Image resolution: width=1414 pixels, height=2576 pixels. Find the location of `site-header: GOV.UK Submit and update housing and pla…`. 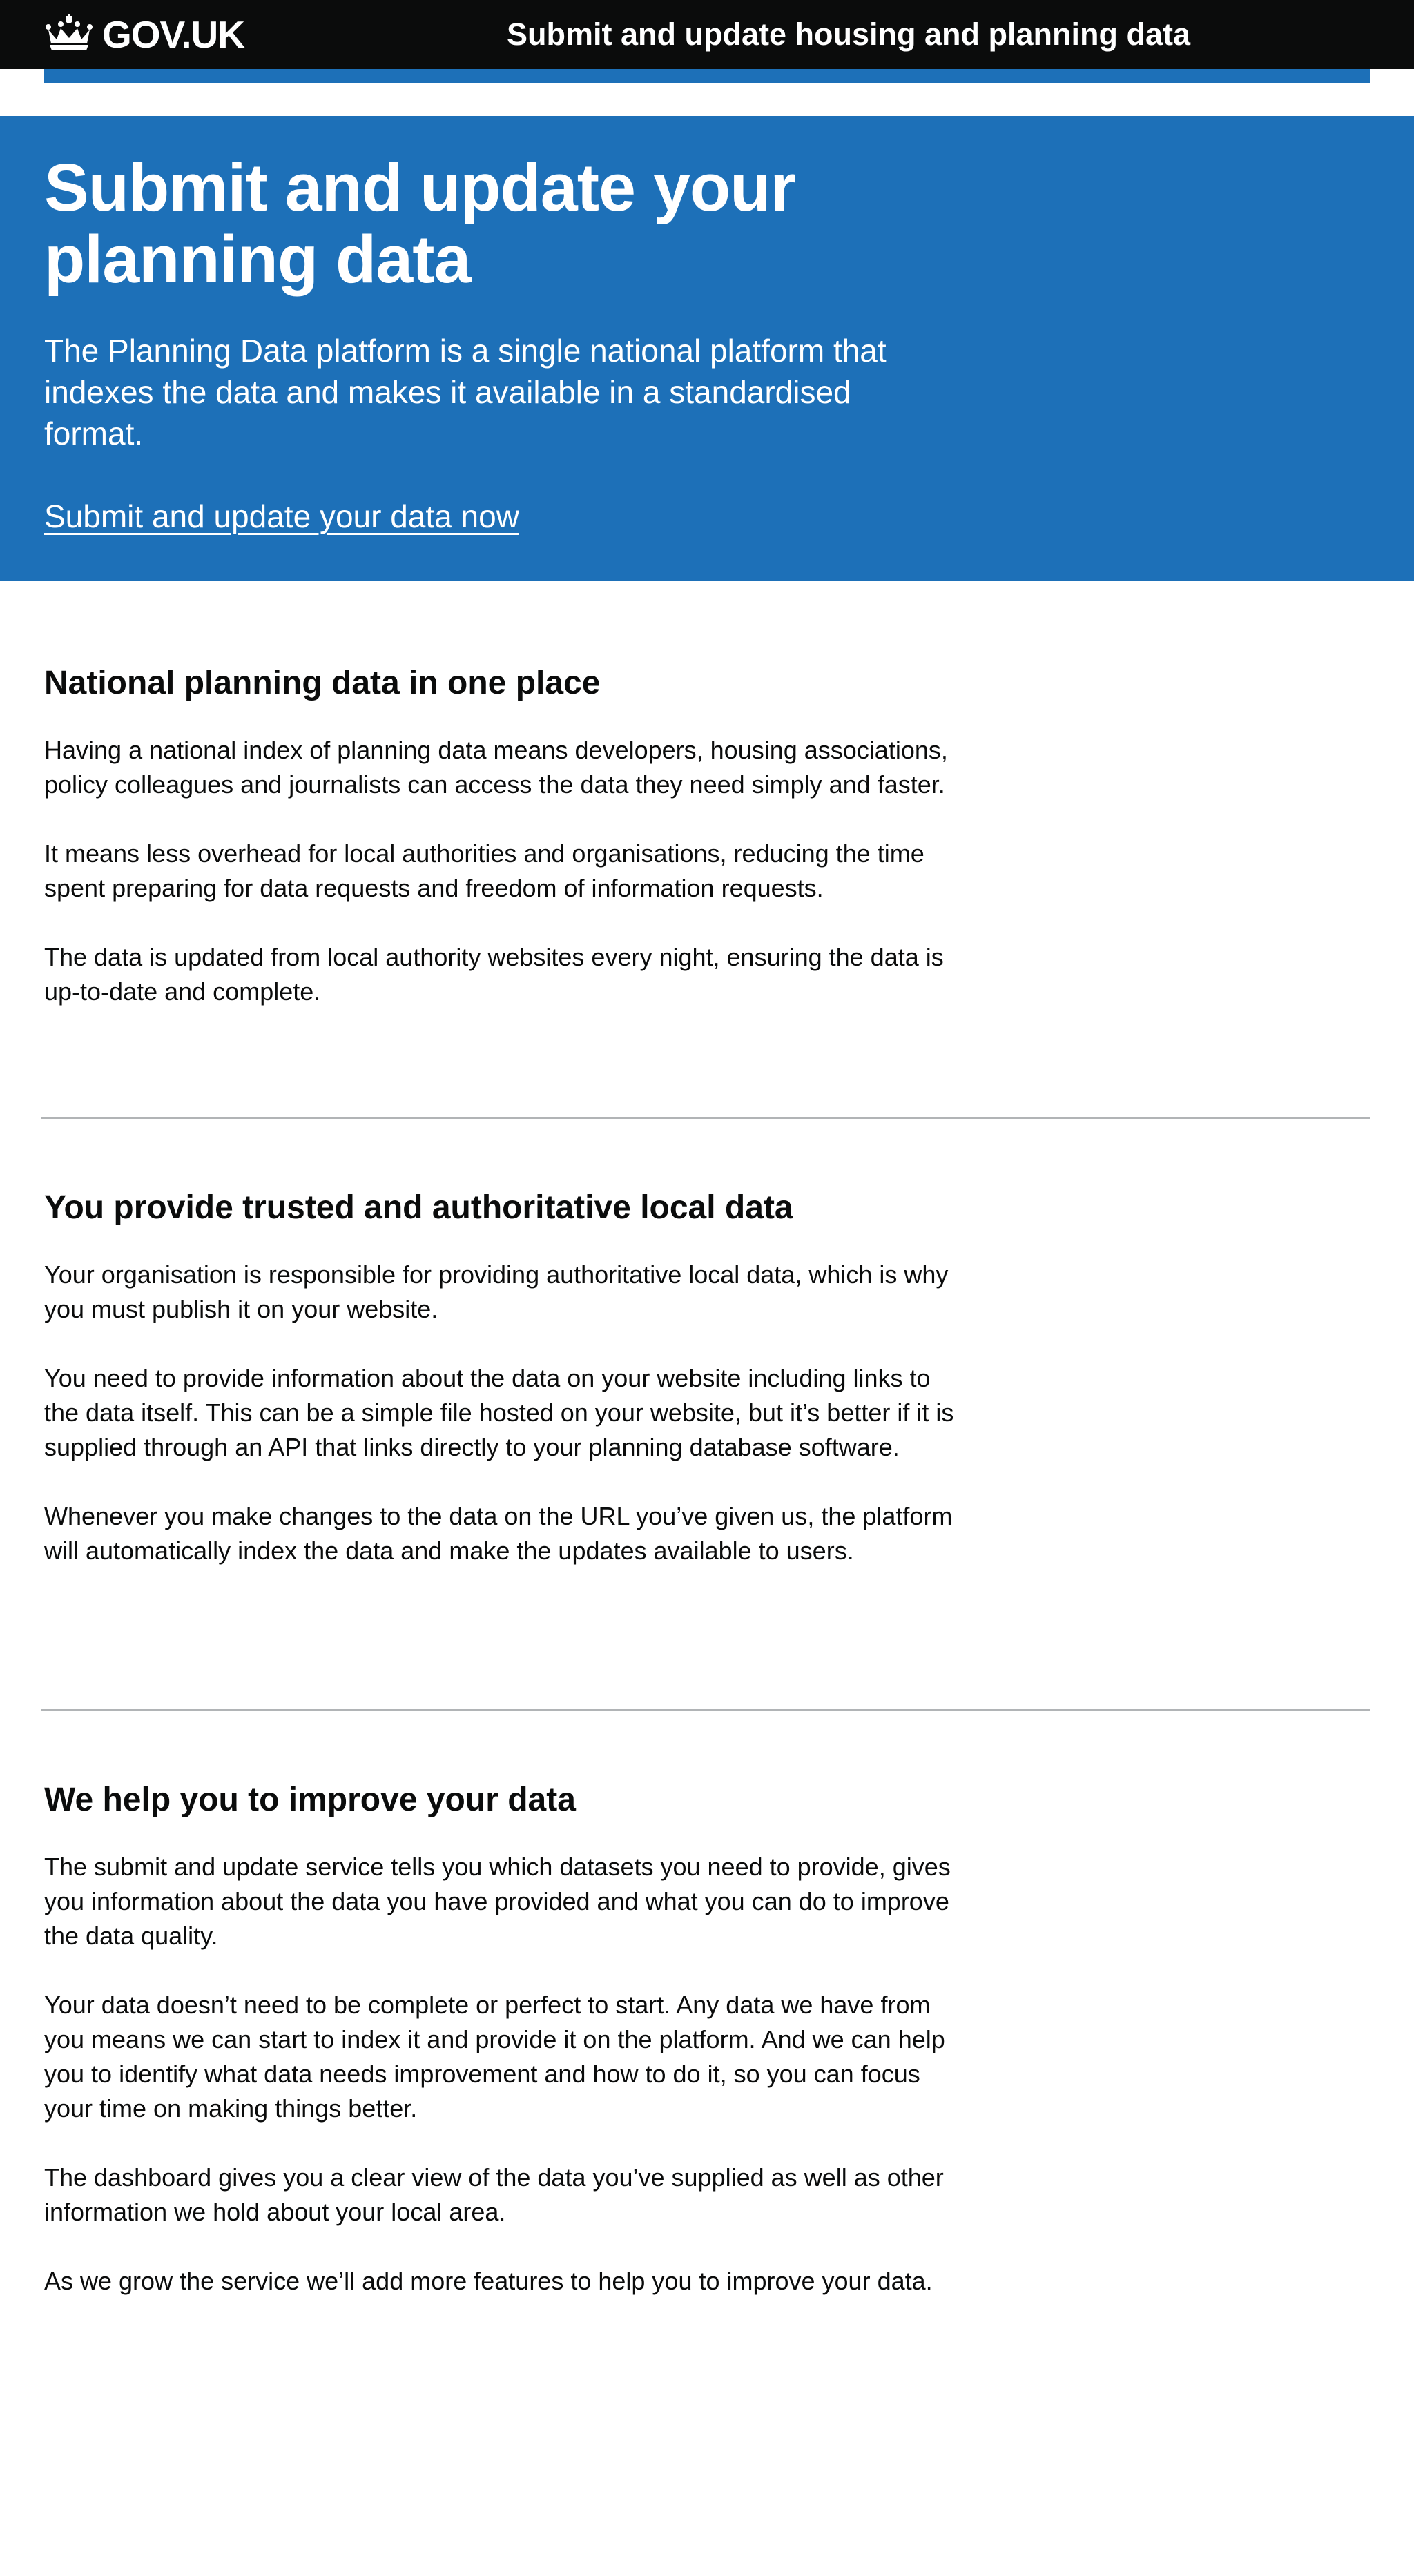

site-header: GOV.UK Submit and update housing and pla… is located at coordinates (707, 34).